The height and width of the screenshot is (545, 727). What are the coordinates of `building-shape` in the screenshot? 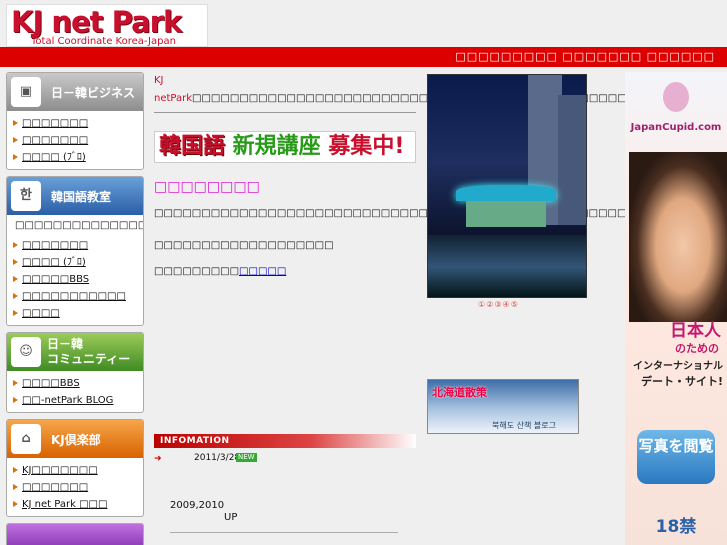 It's located at (572, 160).